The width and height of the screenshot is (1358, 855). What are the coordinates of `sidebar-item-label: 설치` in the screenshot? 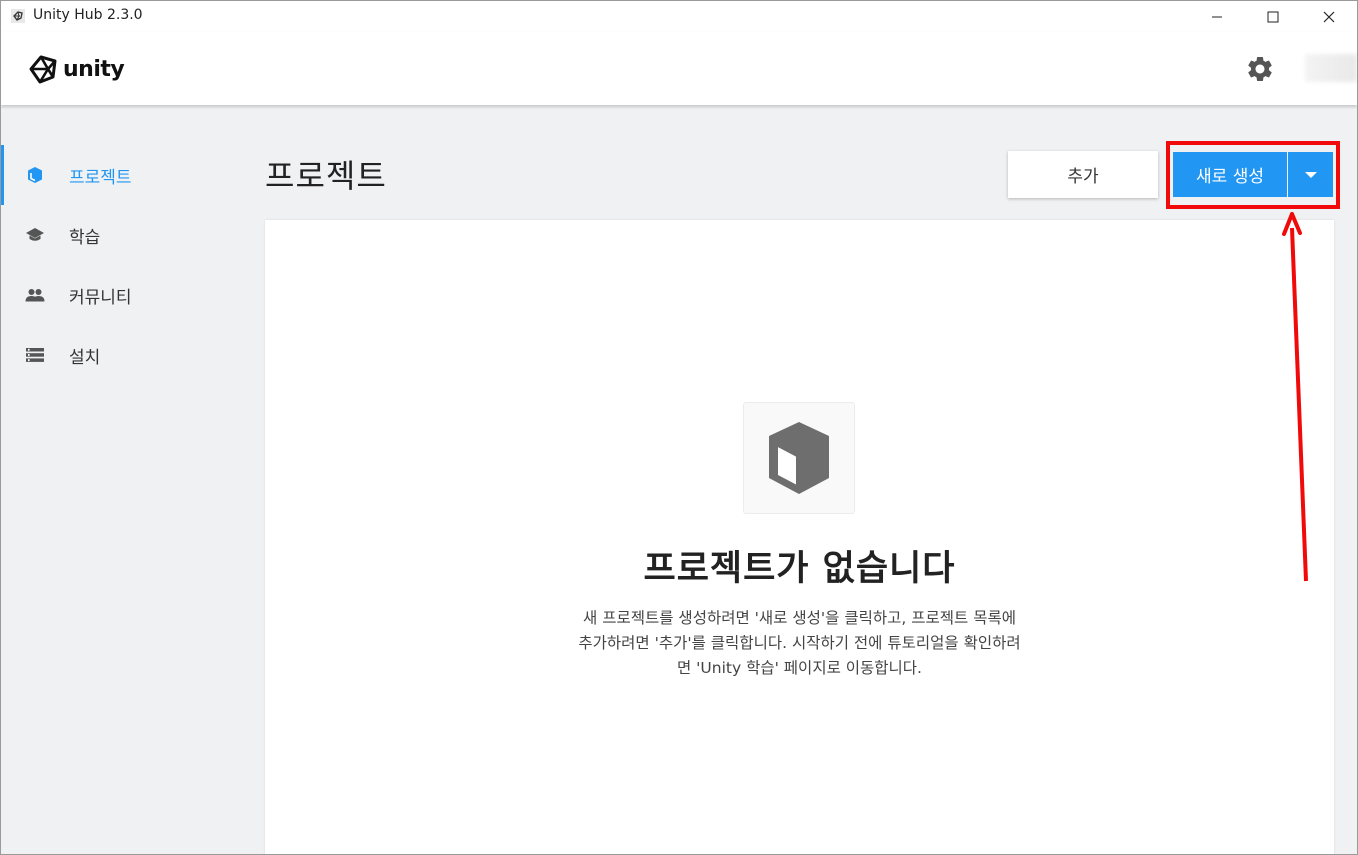 It's located at (85, 357).